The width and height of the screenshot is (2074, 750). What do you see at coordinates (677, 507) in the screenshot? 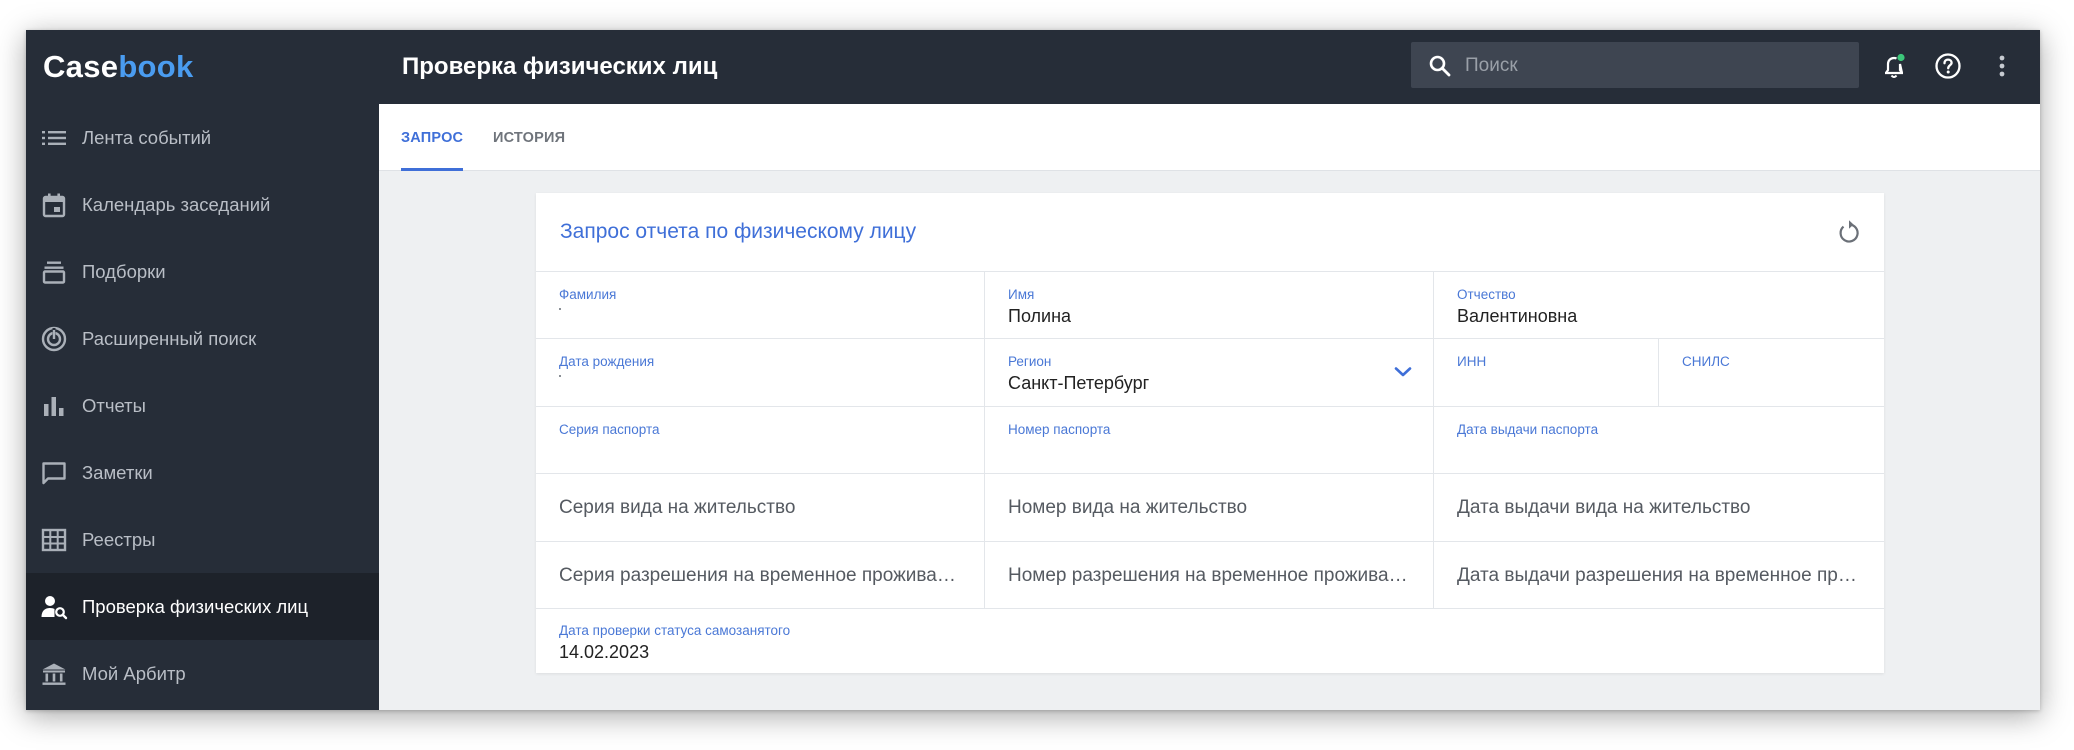
I see `field-placeholder: Серия вида на жительство` at bounding box center [677, 507].